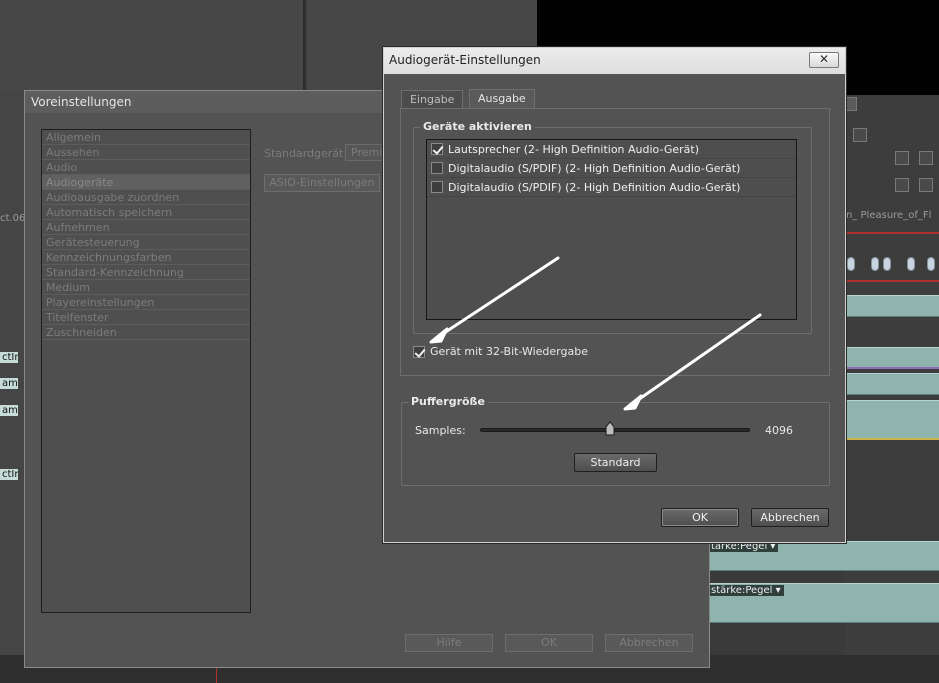 The width and height of the screenshot is (939, 683). I want to click on buffer-size-group: Puffergröße, so click(615, 440).